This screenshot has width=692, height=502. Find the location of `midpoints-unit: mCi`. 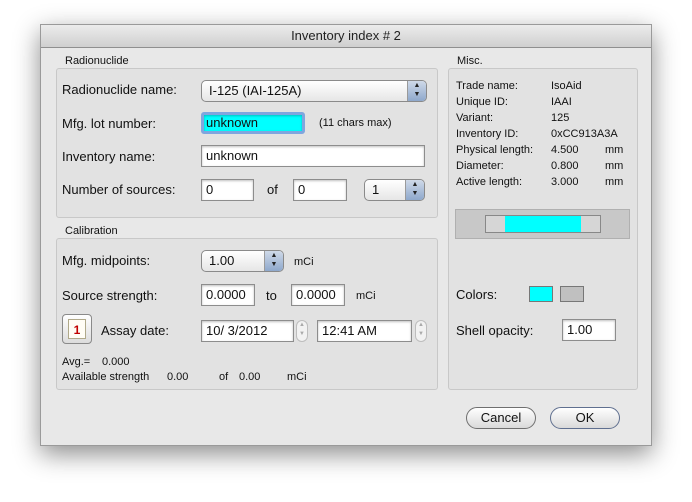

midpoints-unit: mCi is located at coordinates (304, 262).